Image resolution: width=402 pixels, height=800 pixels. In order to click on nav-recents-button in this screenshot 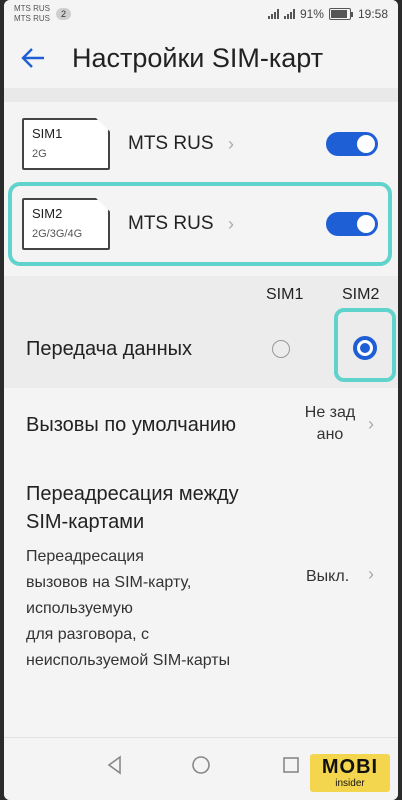, I will do `click(291, 767)`.